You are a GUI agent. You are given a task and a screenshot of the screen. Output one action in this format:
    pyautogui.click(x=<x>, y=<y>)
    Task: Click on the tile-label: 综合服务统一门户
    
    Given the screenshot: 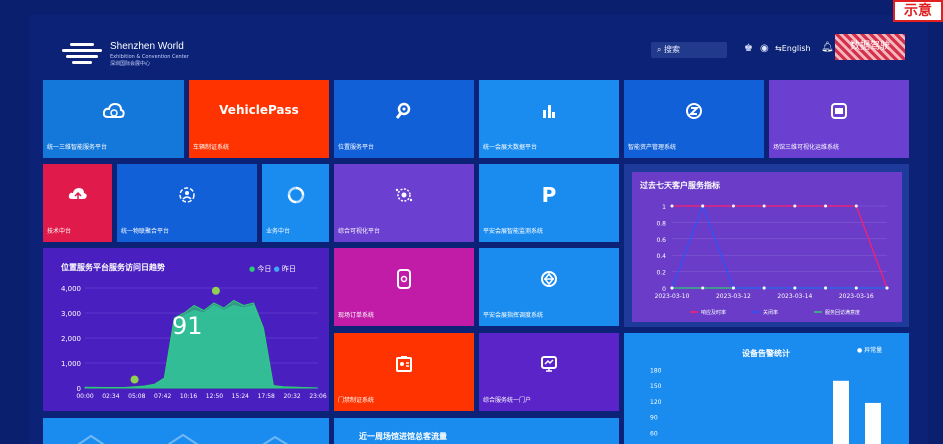 What is the action you would take?
    pyautogui.click(x=507, y=400)
    